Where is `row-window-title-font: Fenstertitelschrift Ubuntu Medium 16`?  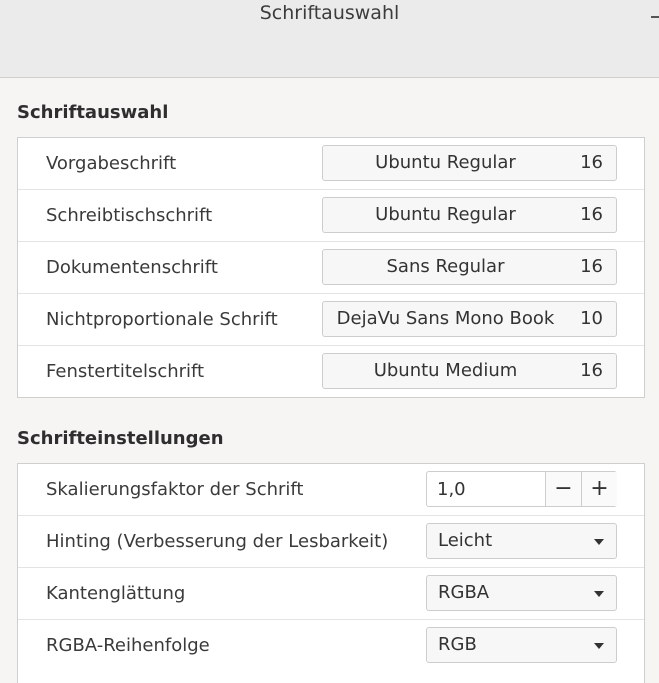 row-window-title-font: Fenstertitelschrift Ubuntu Medium 16 is located at coordinates (331, 372).